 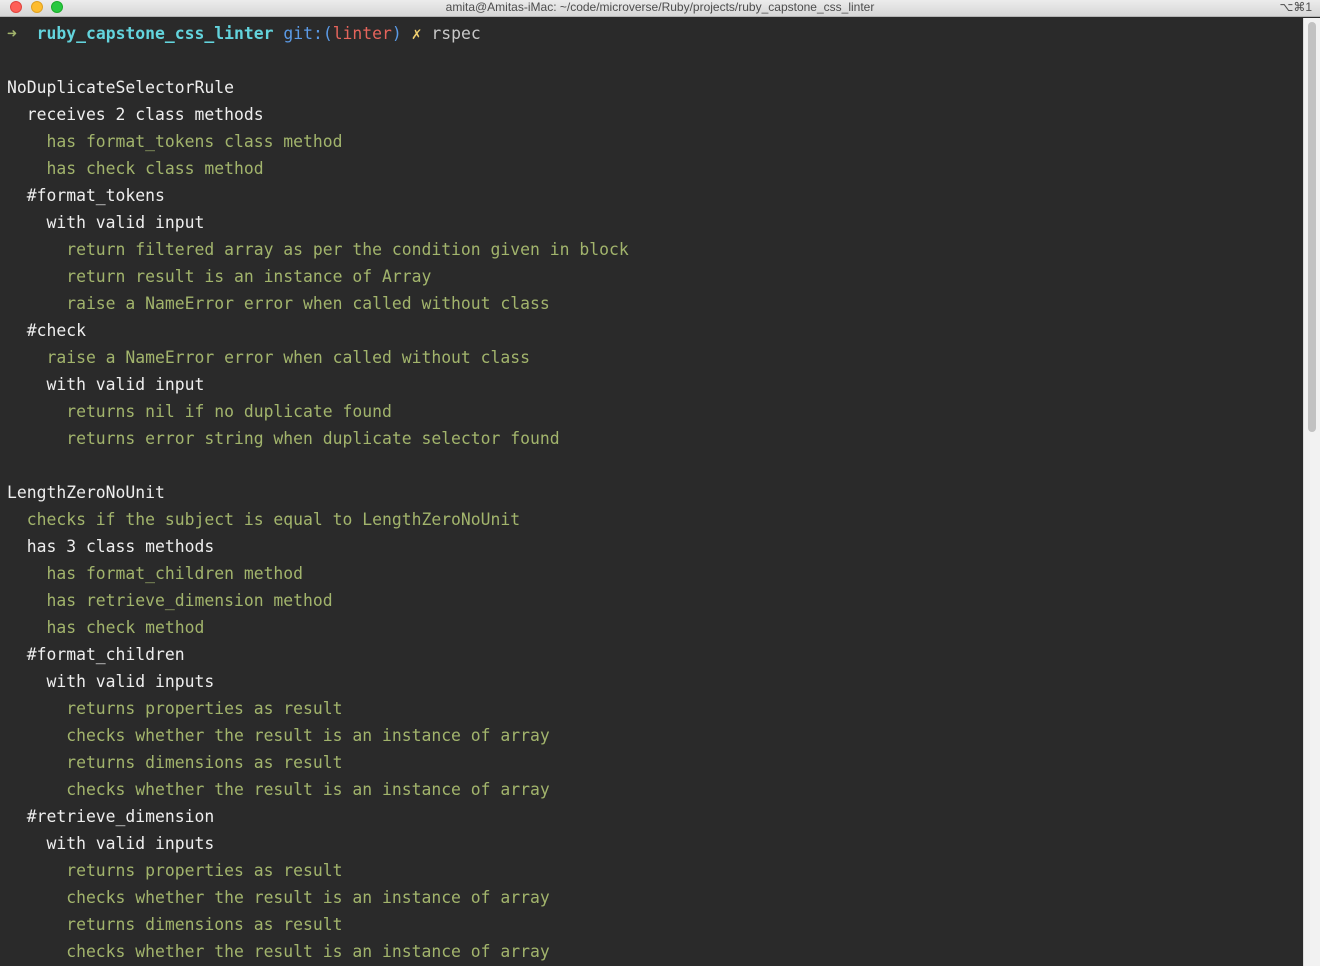 I want to click on prompt-directory: ruby_capstone_css_linter, so click(x=155, y=33).